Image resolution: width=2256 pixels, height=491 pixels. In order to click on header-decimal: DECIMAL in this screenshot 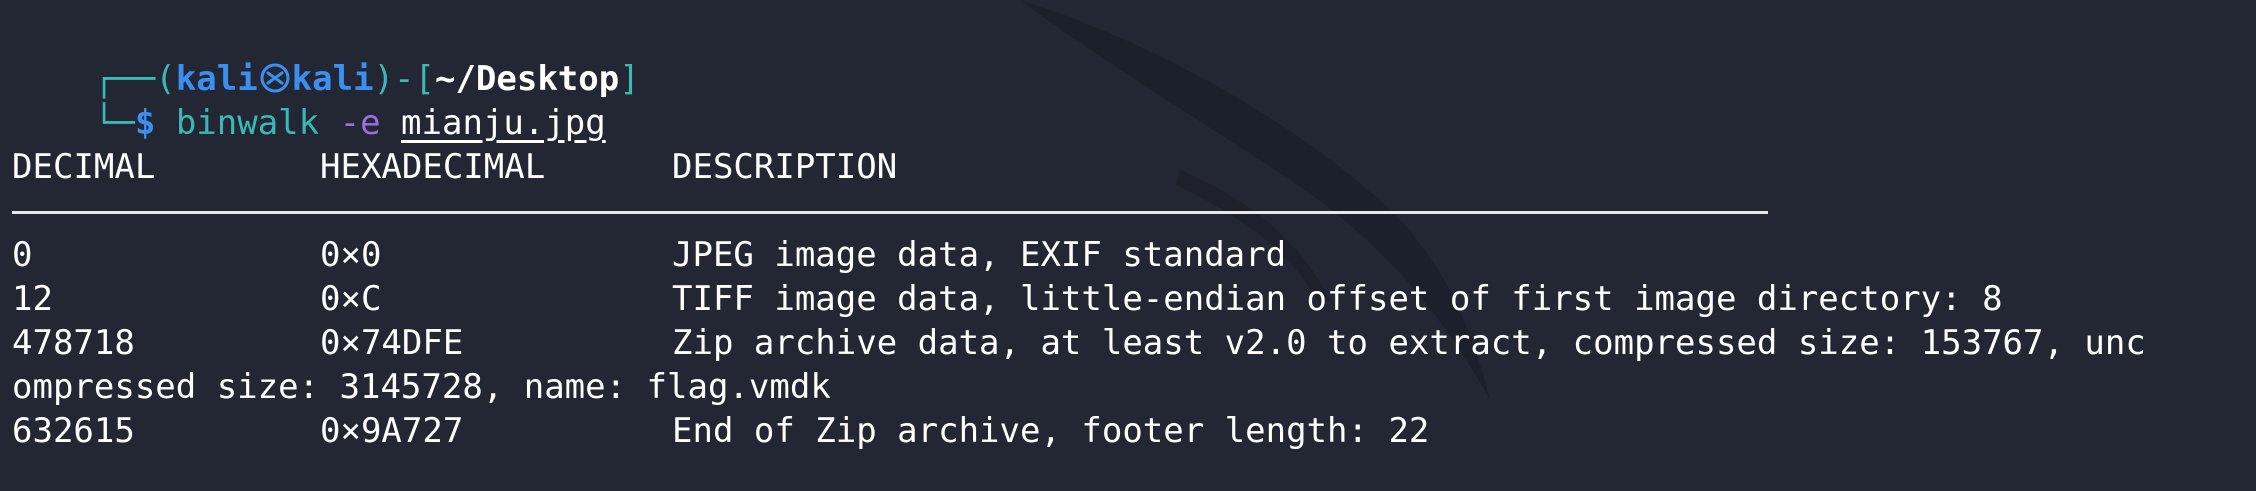, I will do `click(84, 167)`.